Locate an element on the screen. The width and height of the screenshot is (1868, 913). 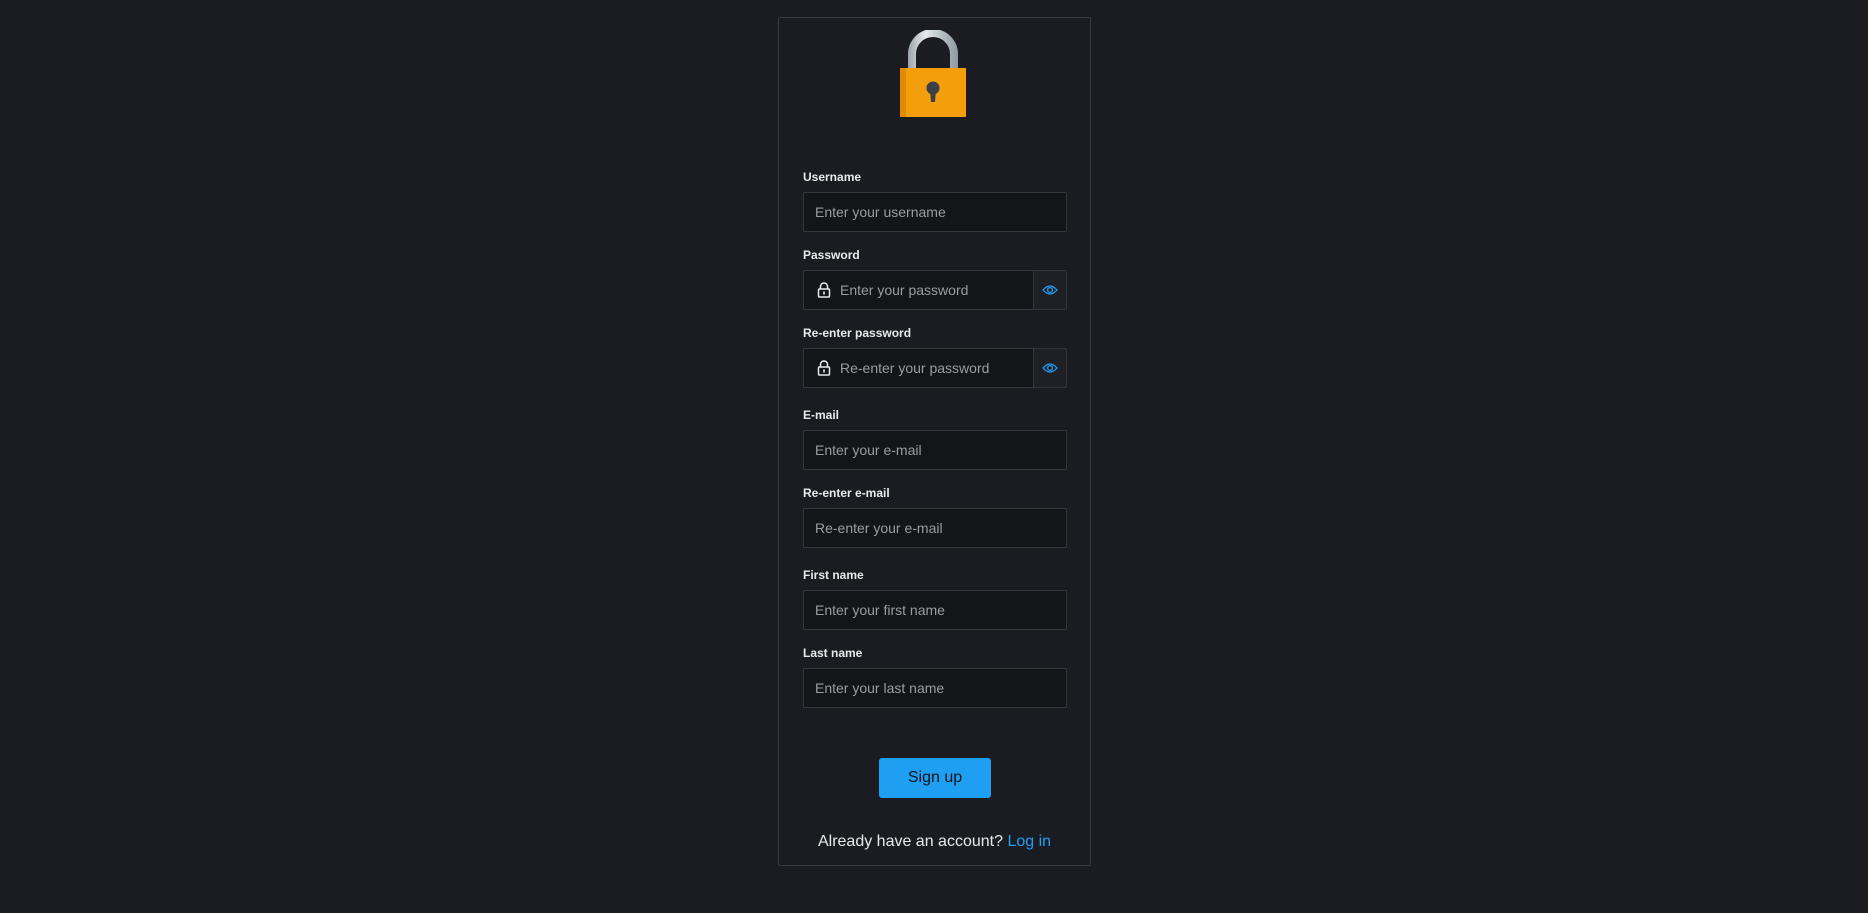
email-confirm-input is located at coordinates (935, 528).